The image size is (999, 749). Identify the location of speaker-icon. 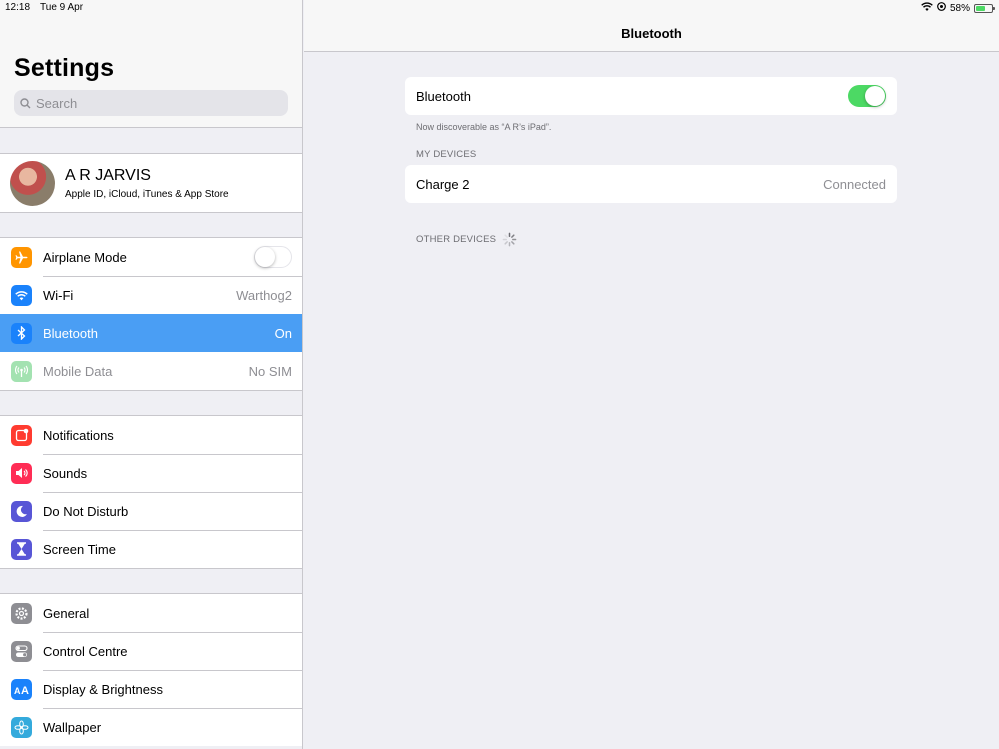
(21, 473).